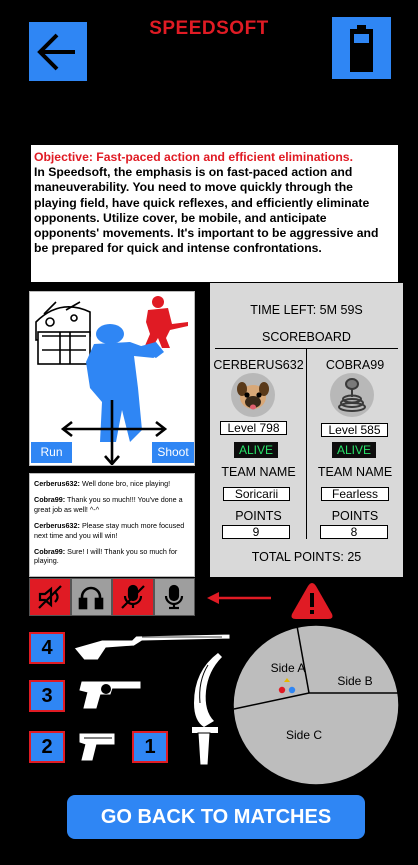  What do you see at coordinates (47, 648) in the screenshot?
I see `weapon-slot-4: 4` at bounding box center [47, 648].